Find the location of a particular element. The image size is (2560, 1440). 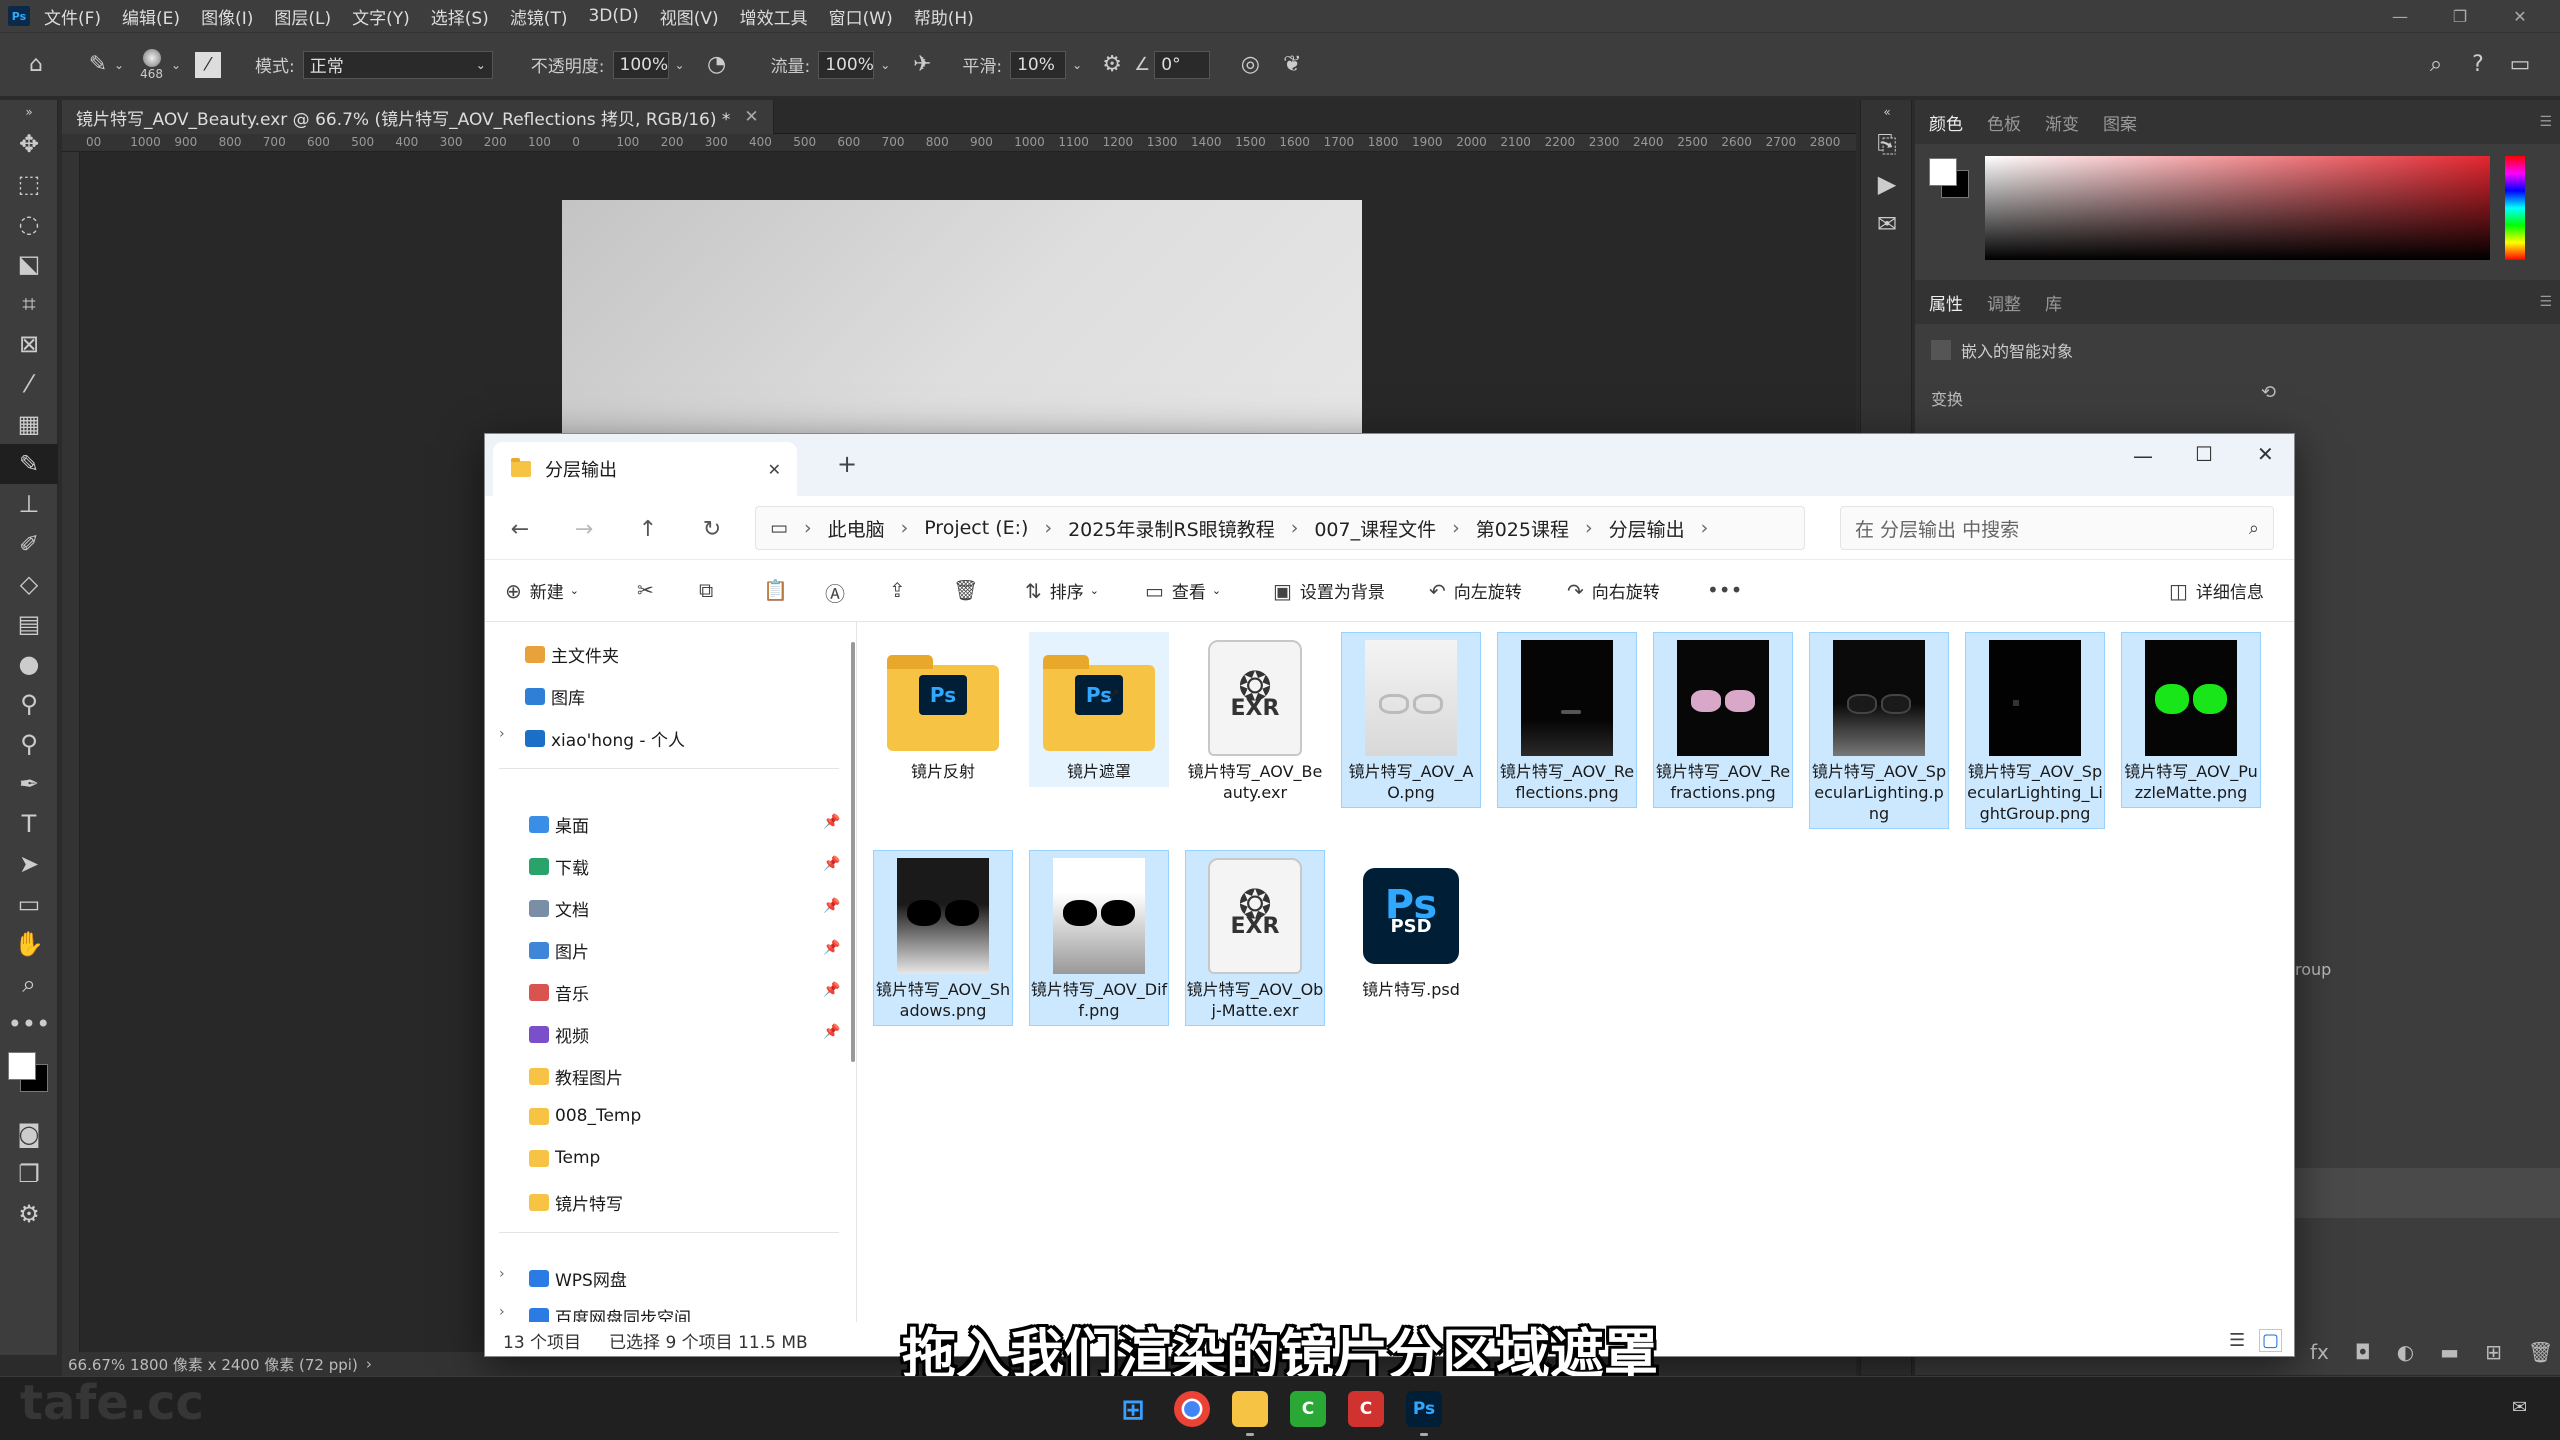

angle-field: 0° is located at coordinates (1182, 64).